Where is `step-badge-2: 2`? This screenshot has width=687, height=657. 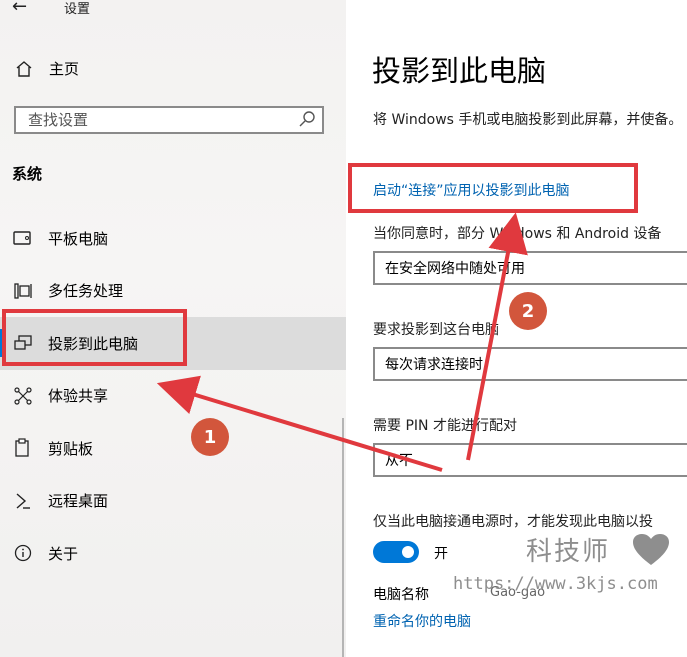 step-badge-2: 2 is located at coordinates (528, 311).